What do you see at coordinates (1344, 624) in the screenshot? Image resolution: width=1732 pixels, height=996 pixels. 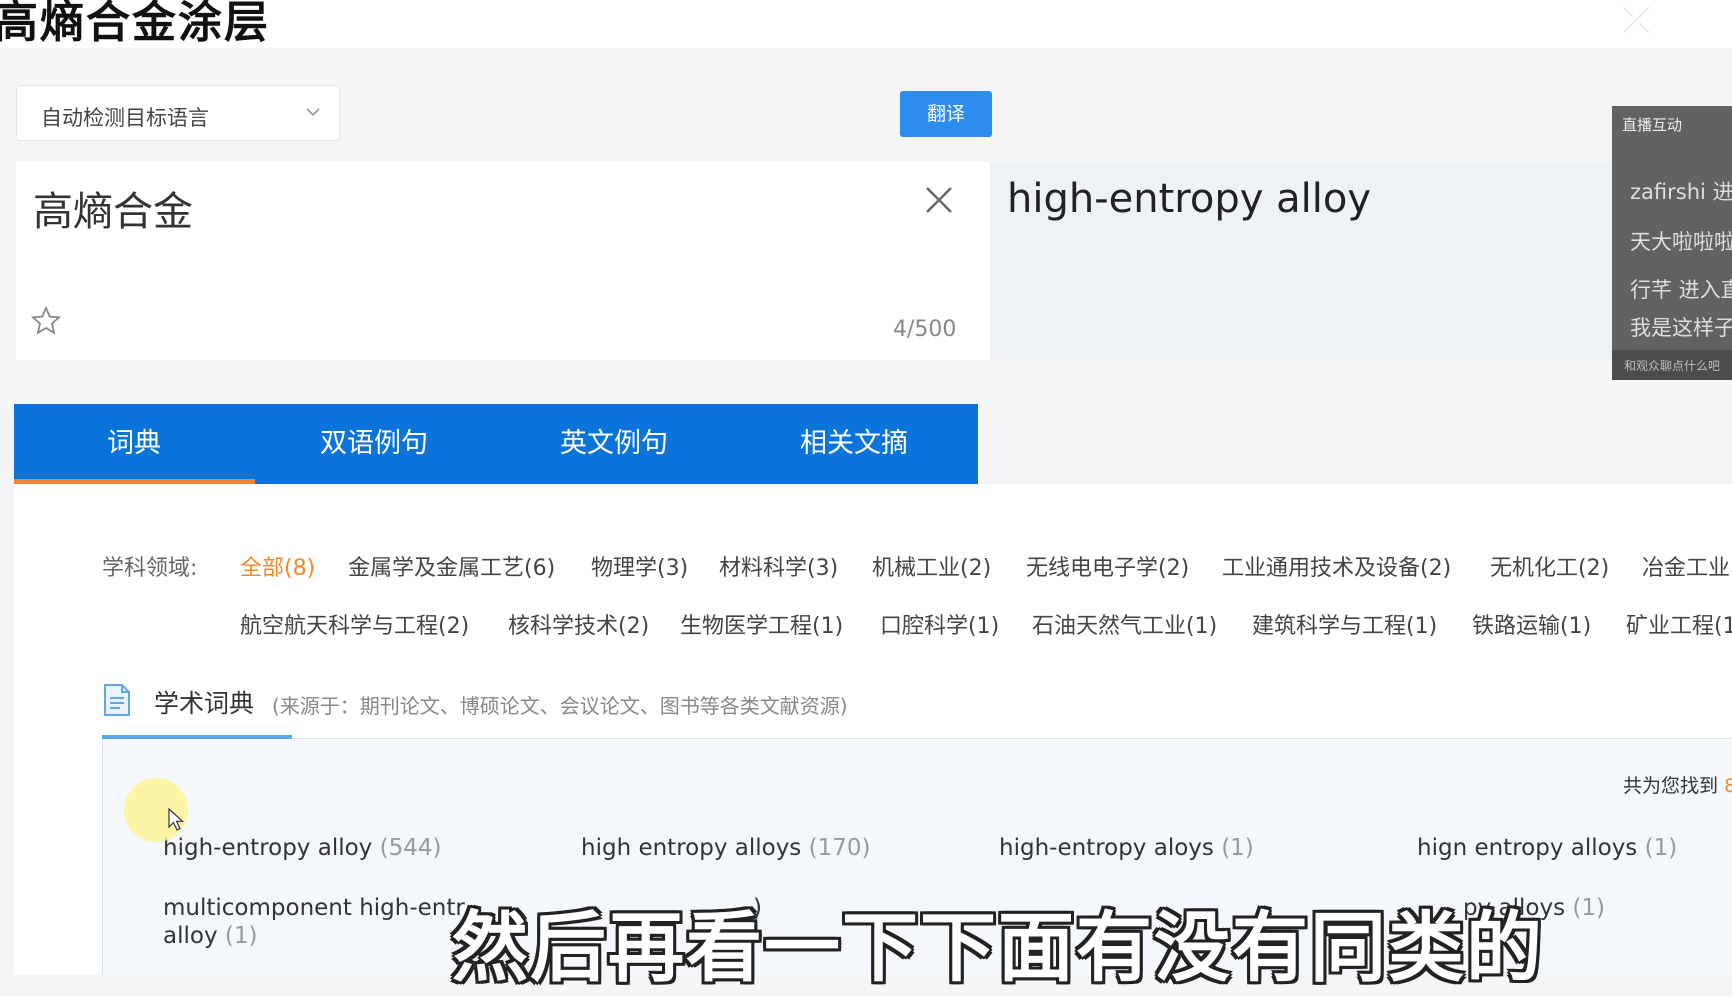 I see `subject-field-item: 建筑科学与工程(1)` at bounding box center [1344, 624].